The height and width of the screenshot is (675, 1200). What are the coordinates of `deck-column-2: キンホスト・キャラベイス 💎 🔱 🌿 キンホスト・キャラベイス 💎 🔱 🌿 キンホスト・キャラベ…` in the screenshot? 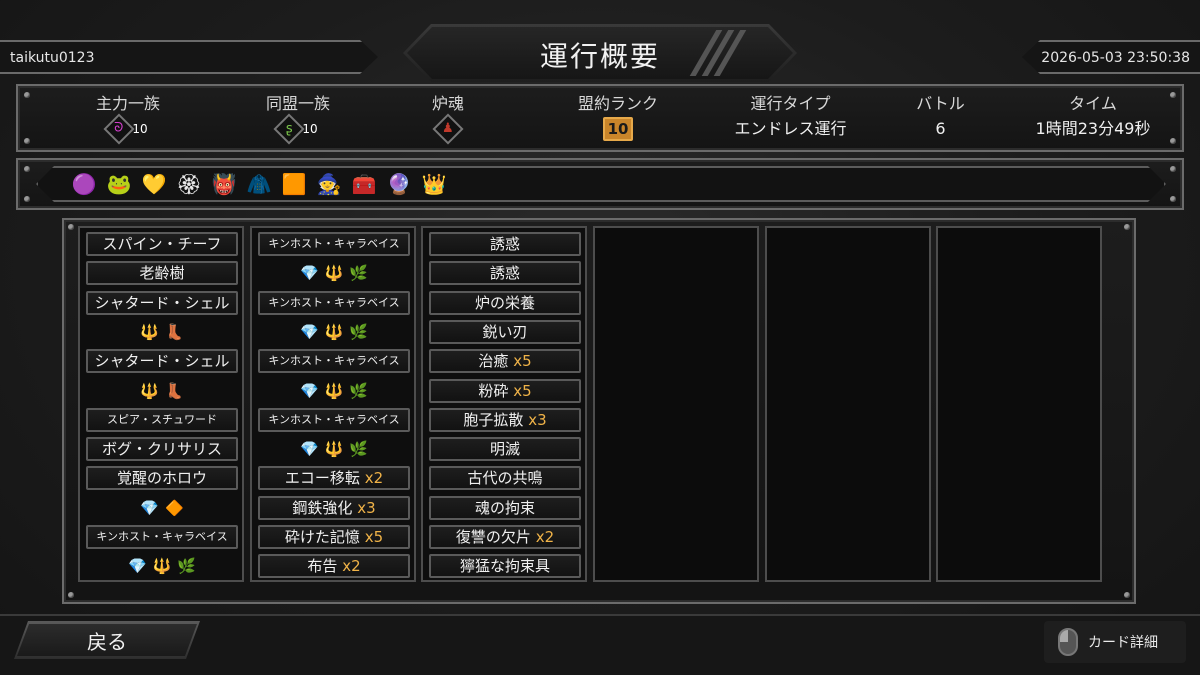 It's located at (333, 404).